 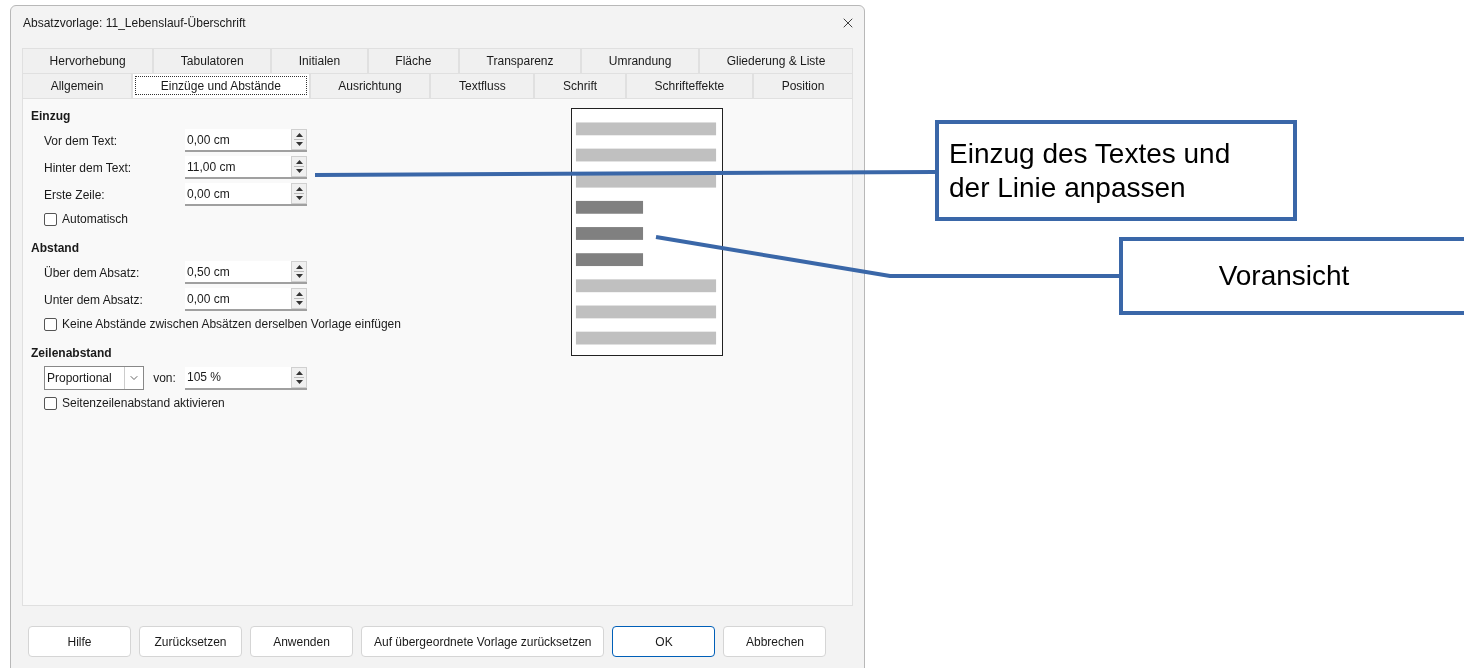 What do you see at coordinates (1116, 170) in the screenshot?
I see `callout: Einzug des Textes und der Linie anpassen` at bounding box center [1116, 170].